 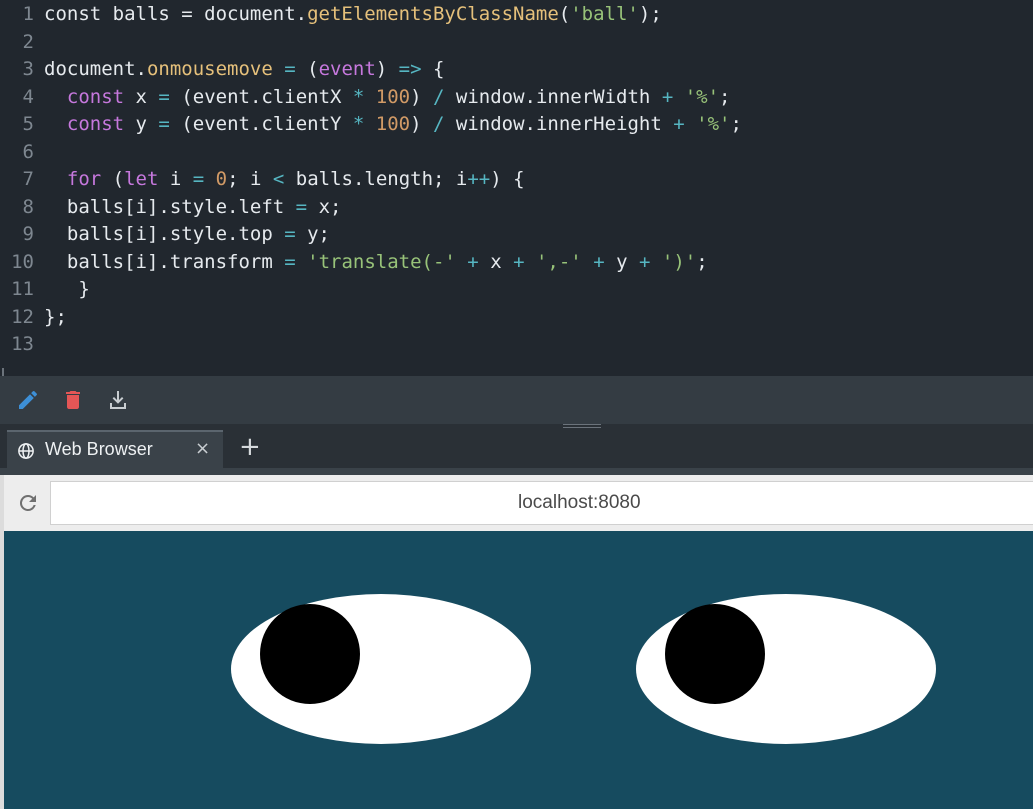 I want to click on new-tab-button: +, so click(x=251, y=447).